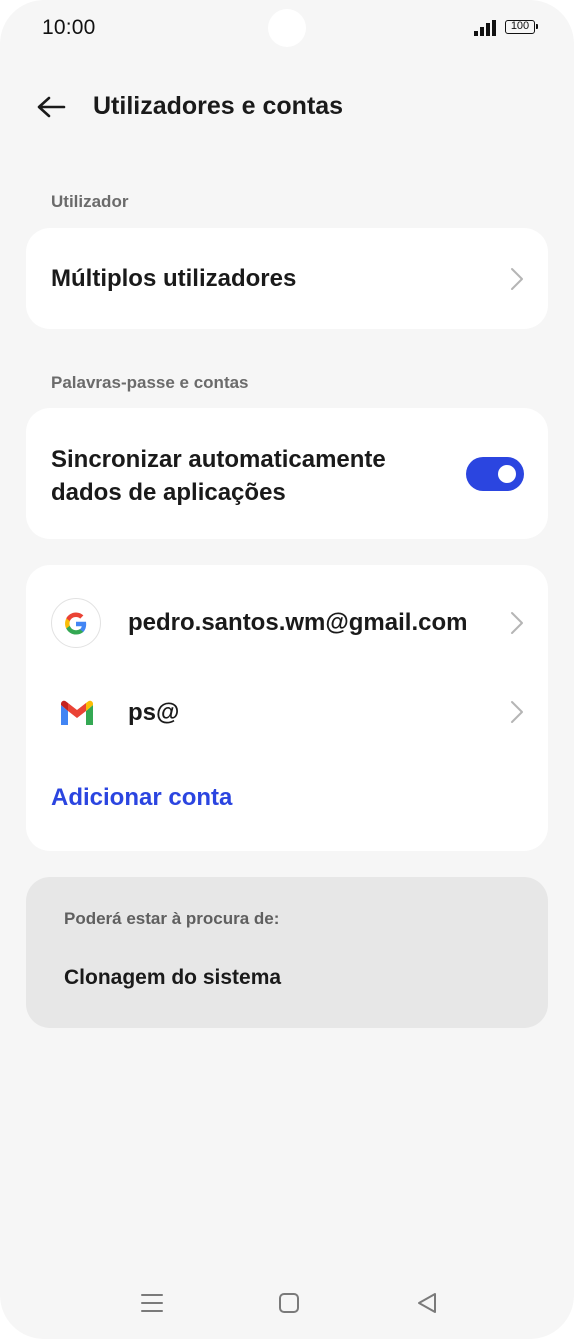 The image size is (574, 1339). I want to click on toggle-knob, so click(507, 474).